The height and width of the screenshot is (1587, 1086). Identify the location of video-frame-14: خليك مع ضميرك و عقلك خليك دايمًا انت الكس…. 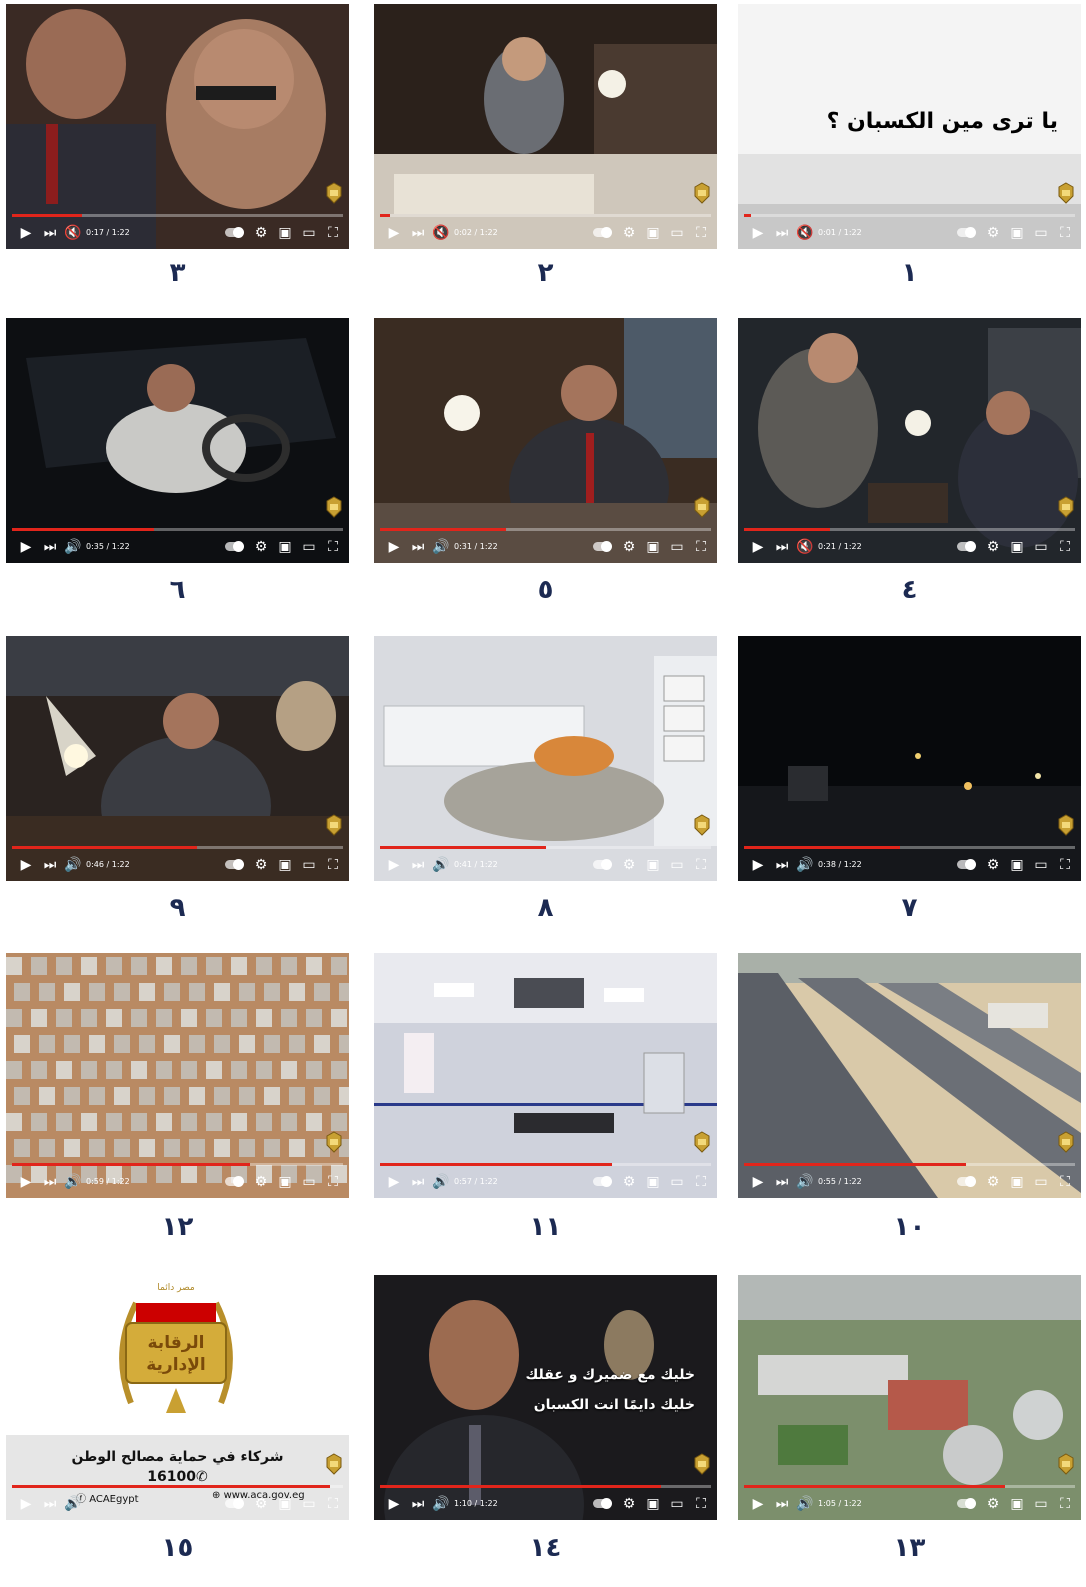
(545, 1397).